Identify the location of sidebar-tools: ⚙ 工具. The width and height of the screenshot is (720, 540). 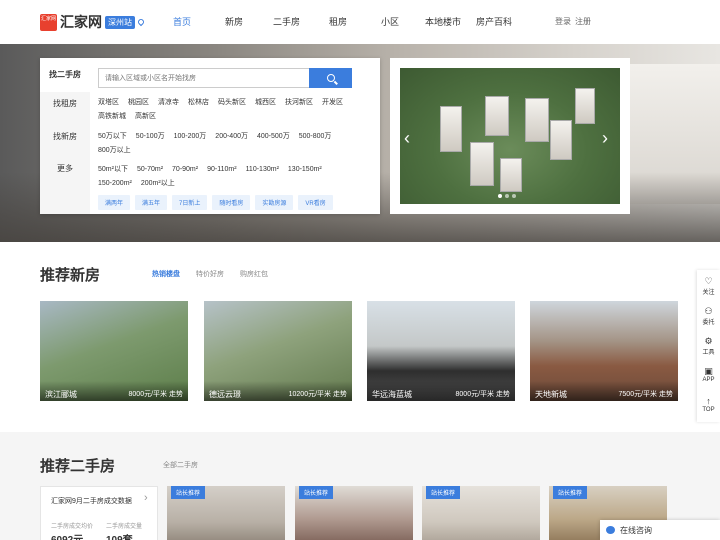
(708, 346).